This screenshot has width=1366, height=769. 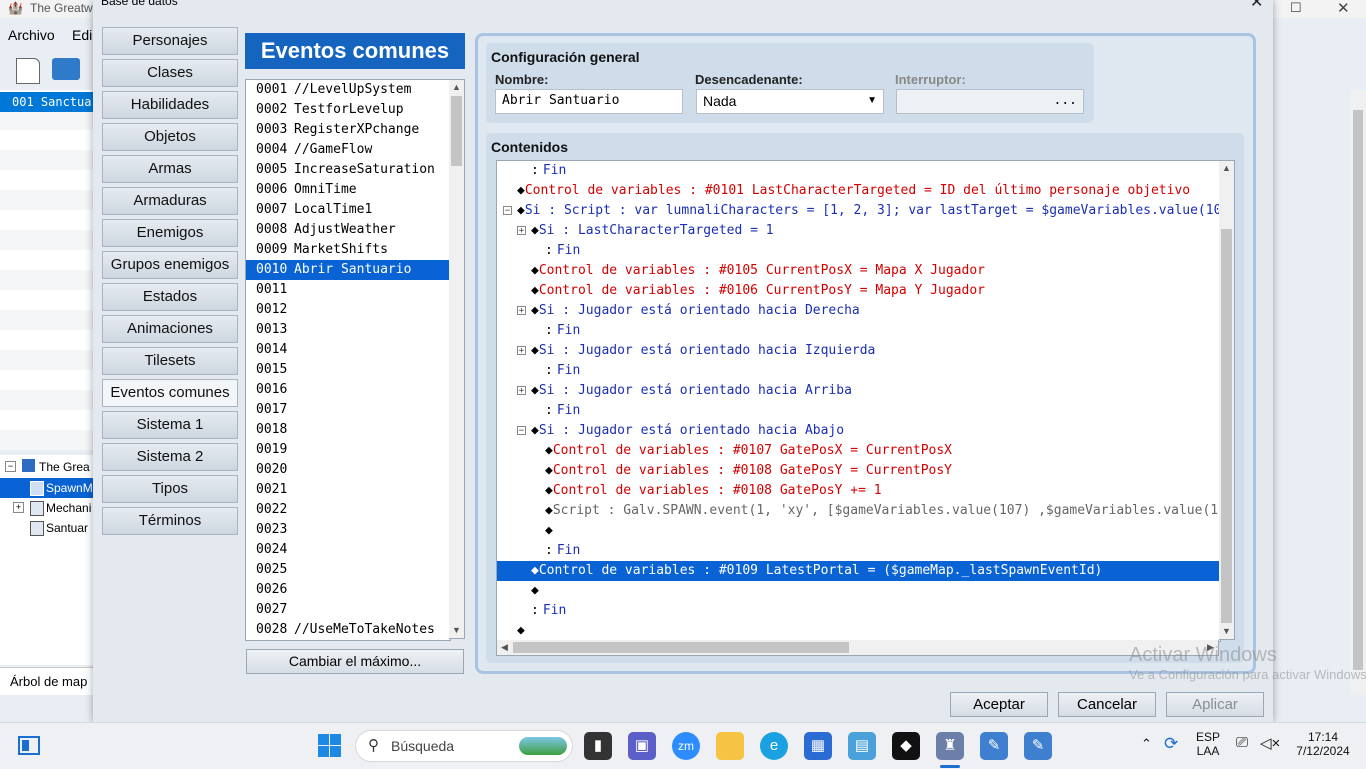 I want to click on event-list-item: 0008 AdjustWeather, so click(x=348, y=230).